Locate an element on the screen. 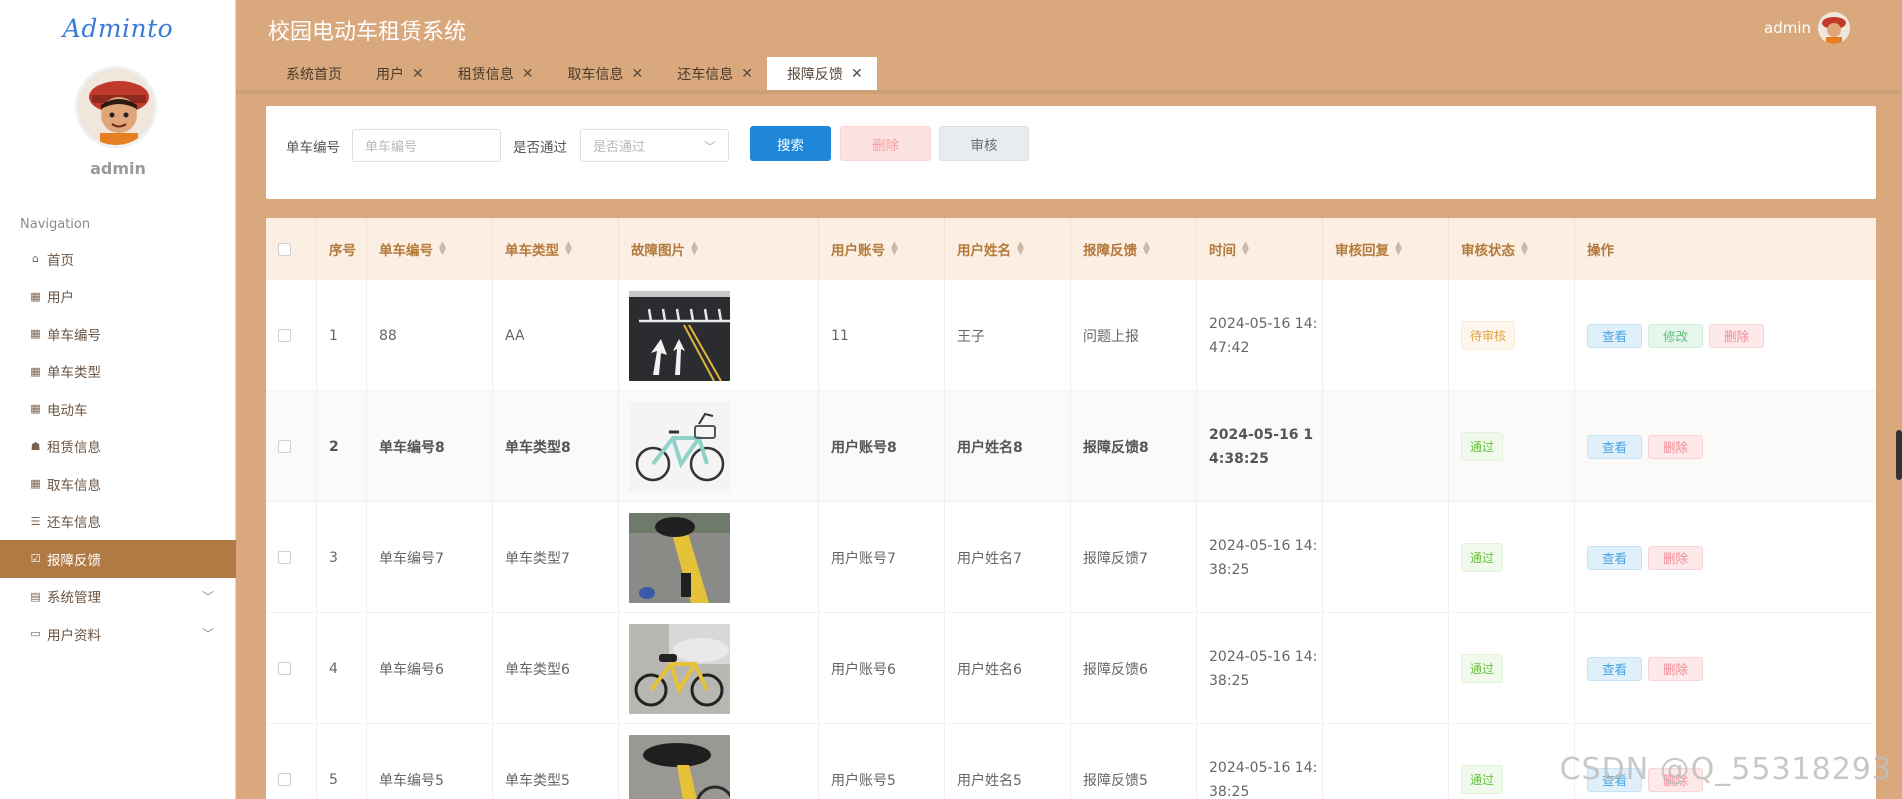 Image resolution: width=1902 pixels, height=799 pixels. sidebar-item-bike-no: ▦ 单车编号 is located at coordinates (118, 334).